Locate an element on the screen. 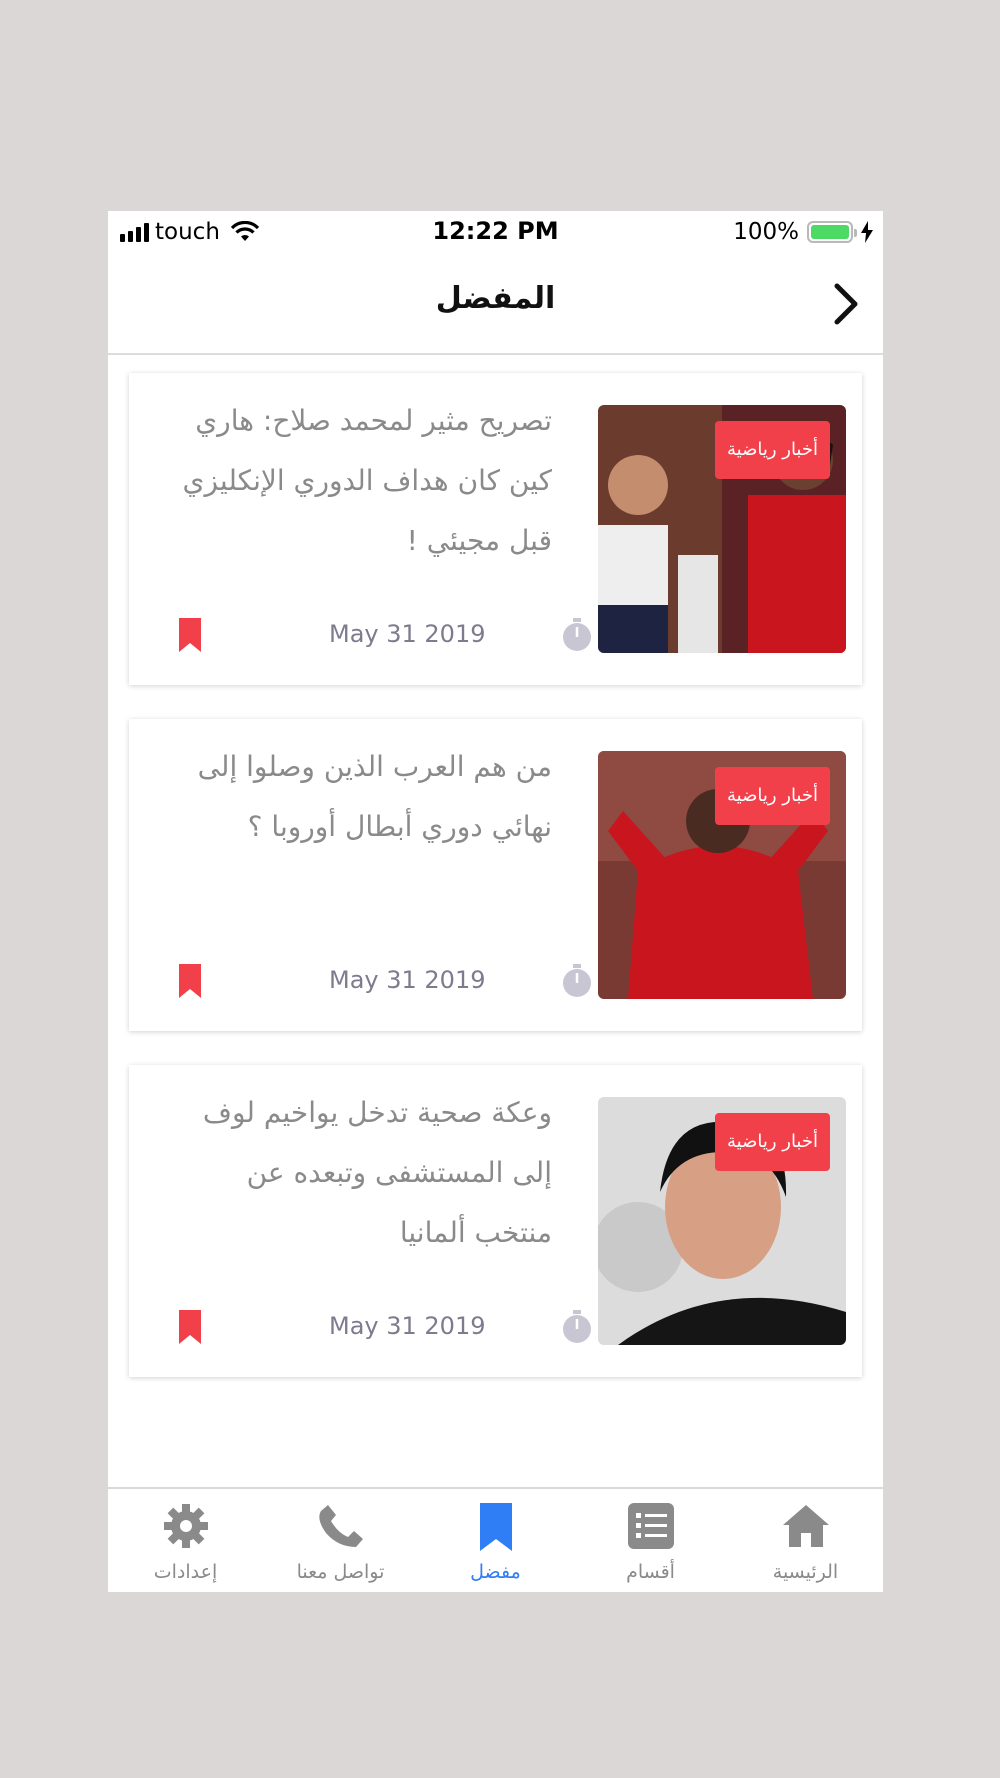 The image size is (1000, 1778). tab-sections: أقسام is located at coordinates (650, 1540).